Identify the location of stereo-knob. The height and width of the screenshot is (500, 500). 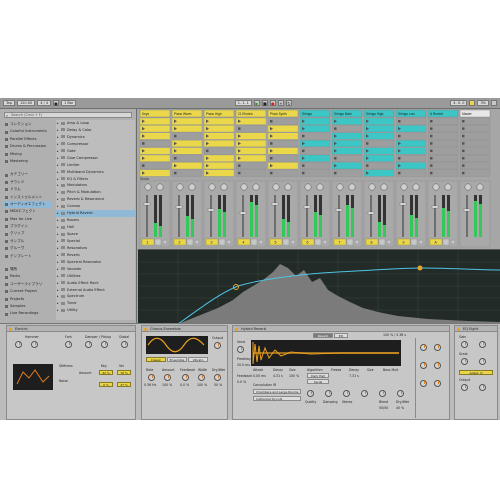
(346, 393).